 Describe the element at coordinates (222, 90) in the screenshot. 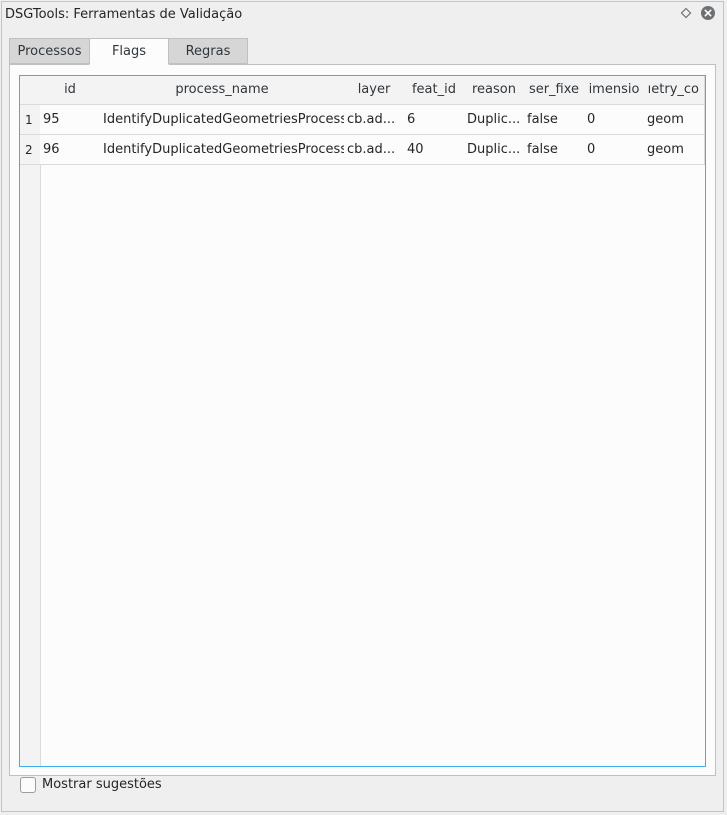

I see `column-header-process-name: process_name` at that location.